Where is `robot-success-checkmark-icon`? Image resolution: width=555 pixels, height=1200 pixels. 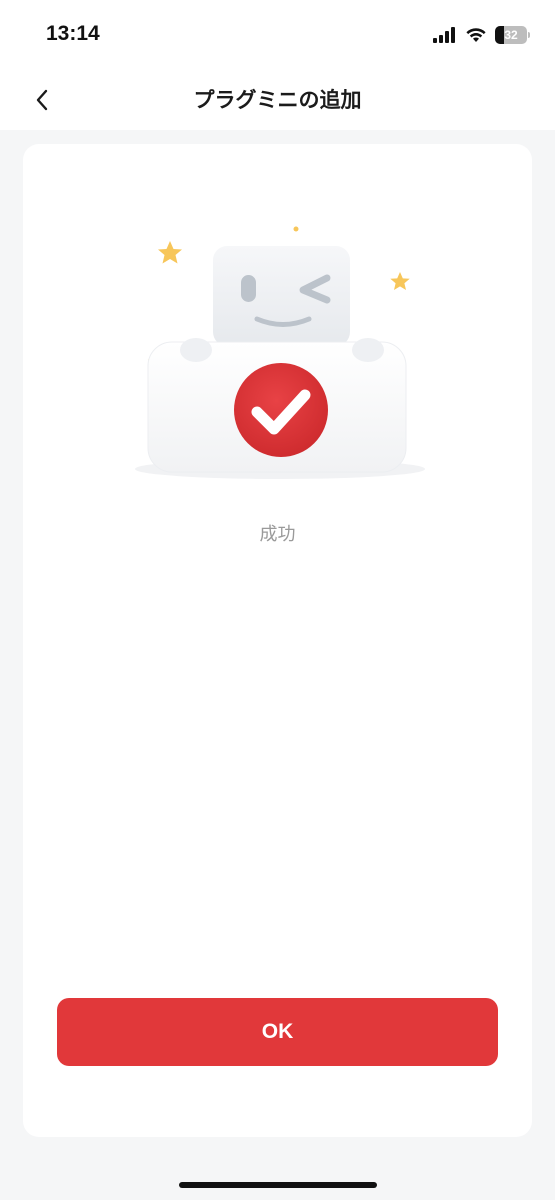
robot-success-checkmark-icon is located at coordinates (280, 352).